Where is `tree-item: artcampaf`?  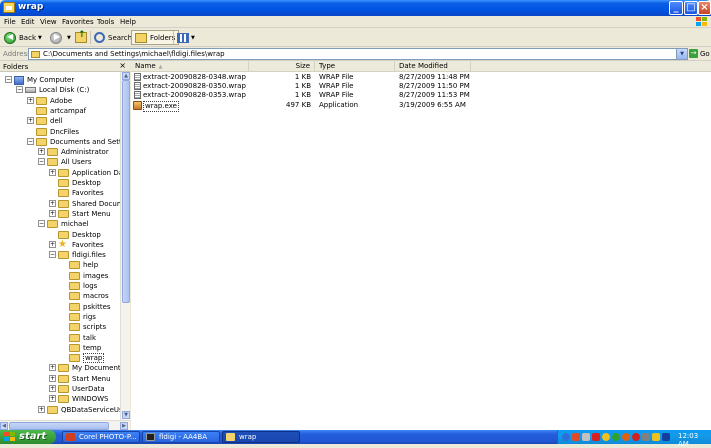 tree-item: artcampaf is located at coordinates (61, 111).